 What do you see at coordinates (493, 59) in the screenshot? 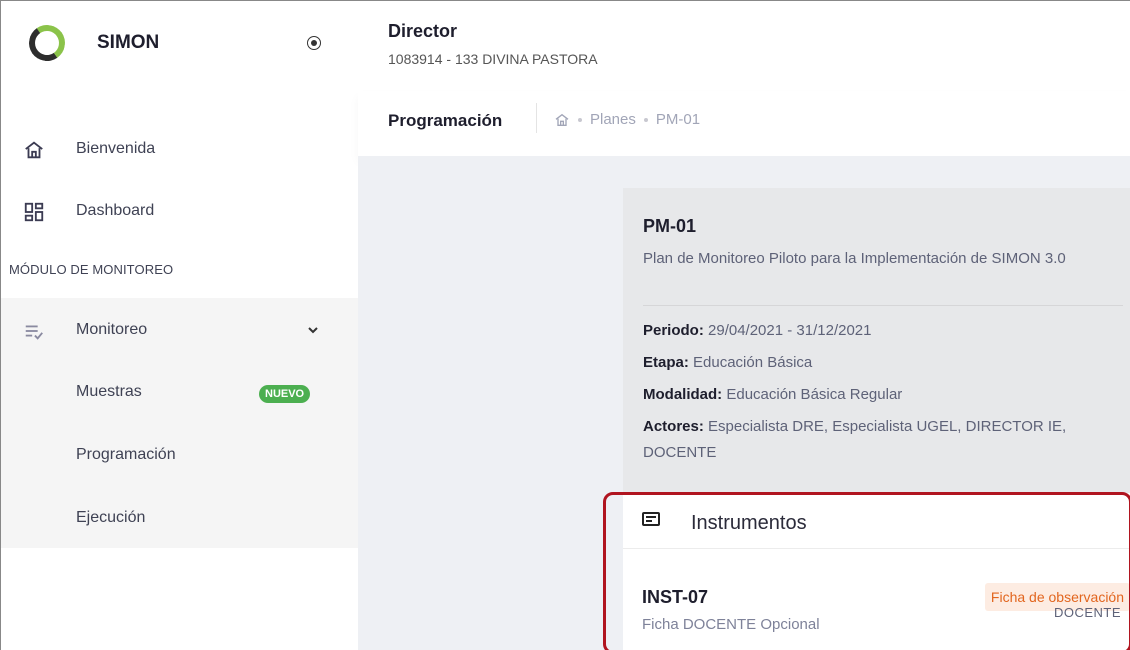
I see `school-name: 1083914 - 133 DIVINA PASTORA` at bounding box center [493, 59].